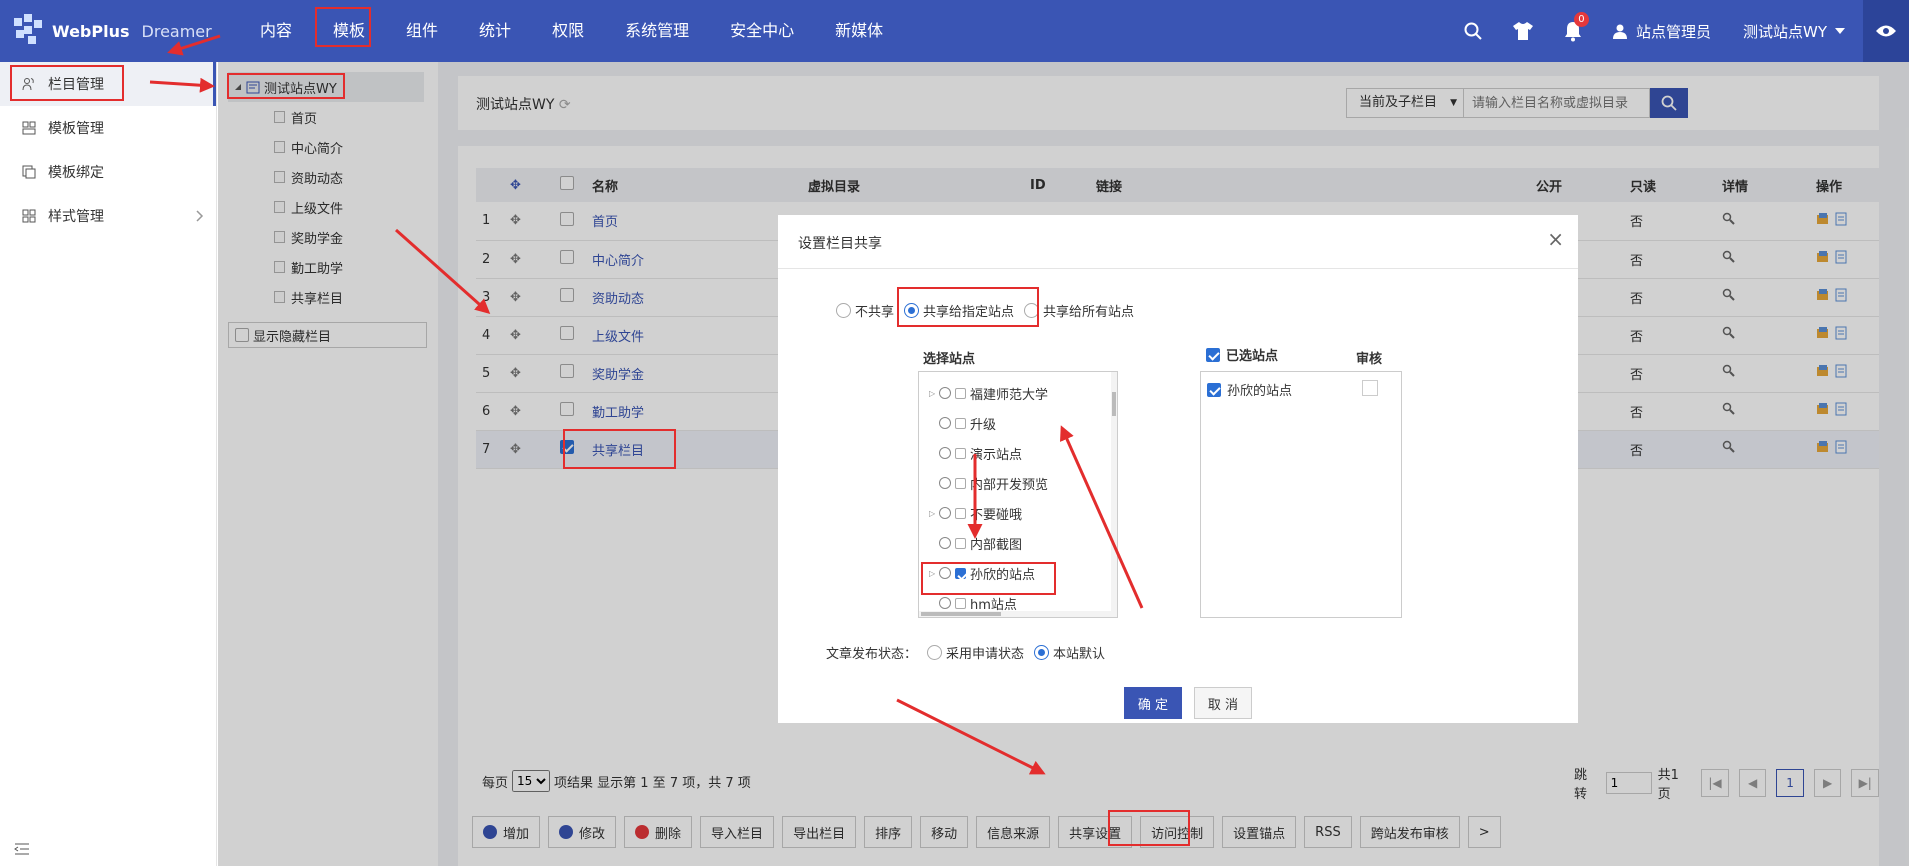 This screenshot has height=866, width=1909. I want to click on confirm-button: 确 定, so click(1153, 703).